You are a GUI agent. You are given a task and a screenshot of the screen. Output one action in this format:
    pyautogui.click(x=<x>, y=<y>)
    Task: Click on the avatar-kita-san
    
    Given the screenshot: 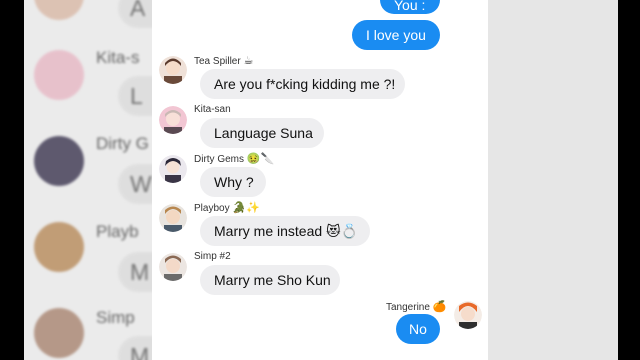 What is the action you would take?
    pyautogui.click(x=173, y=120)
    